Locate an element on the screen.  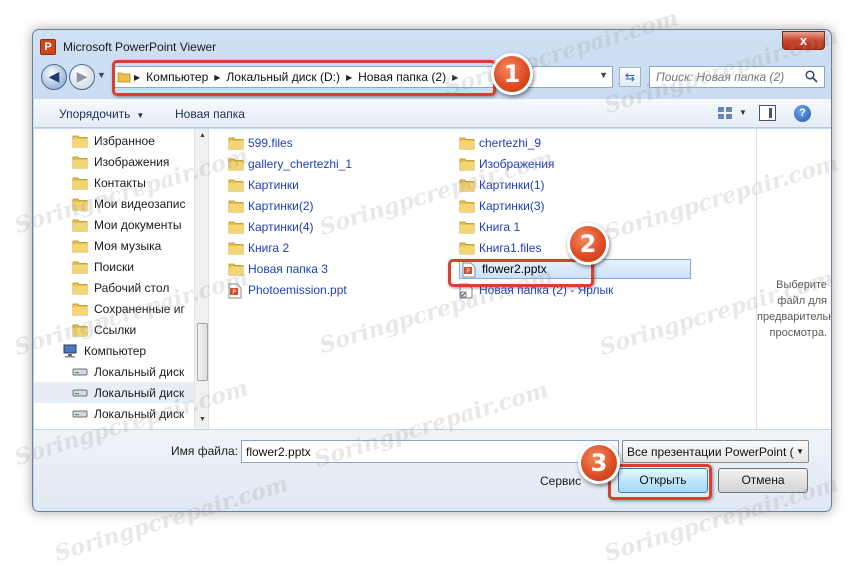
file-item: chertezhi_9 is located at coordinates (500, 143).